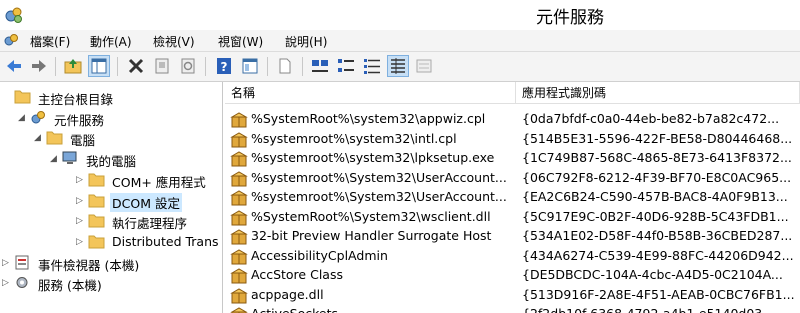 The height and width of the screenshot is (313, 800). I want to click on window-title: 元件服務, so click(570, 18).